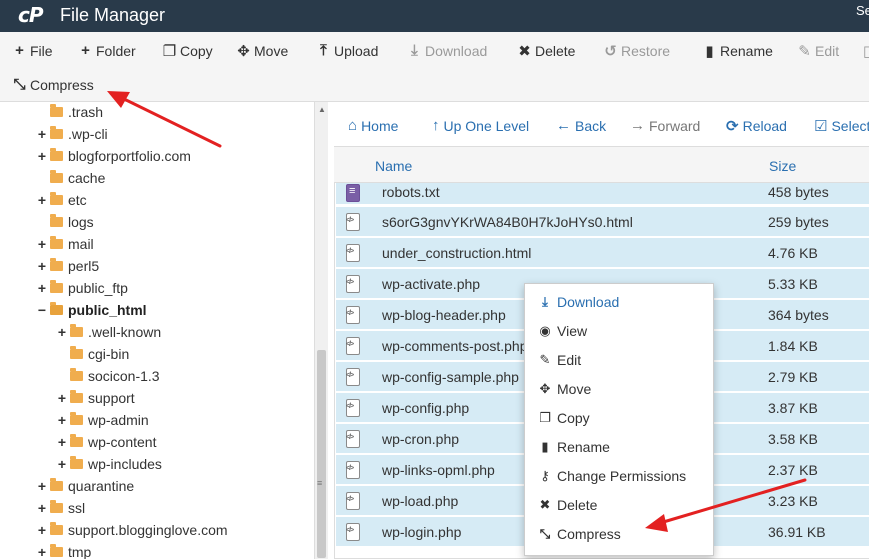  What do you see at coordinates (107, 310) in the screenshot?
I see `tree-item-label: public_html` at bounding box center [107, 310].